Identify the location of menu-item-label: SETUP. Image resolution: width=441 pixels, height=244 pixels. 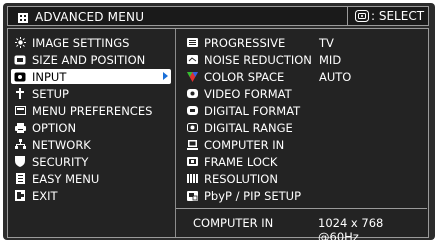
(50, 93).